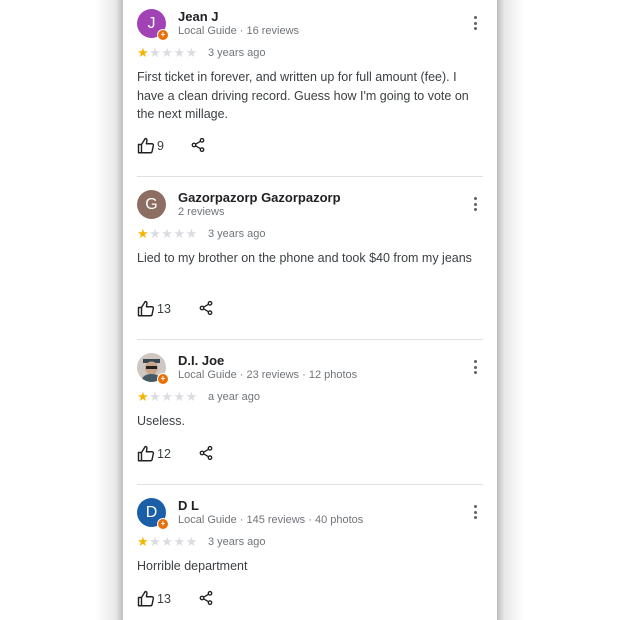  Describe the element at coordinates (234, 397) in the screenshot. I see `review-time: a year ago` at that location.